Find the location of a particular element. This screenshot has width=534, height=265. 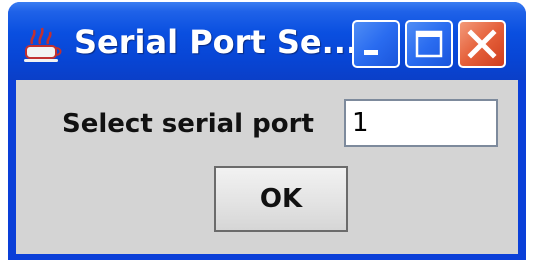

java-app-icon is located at coordinates (42, 44).